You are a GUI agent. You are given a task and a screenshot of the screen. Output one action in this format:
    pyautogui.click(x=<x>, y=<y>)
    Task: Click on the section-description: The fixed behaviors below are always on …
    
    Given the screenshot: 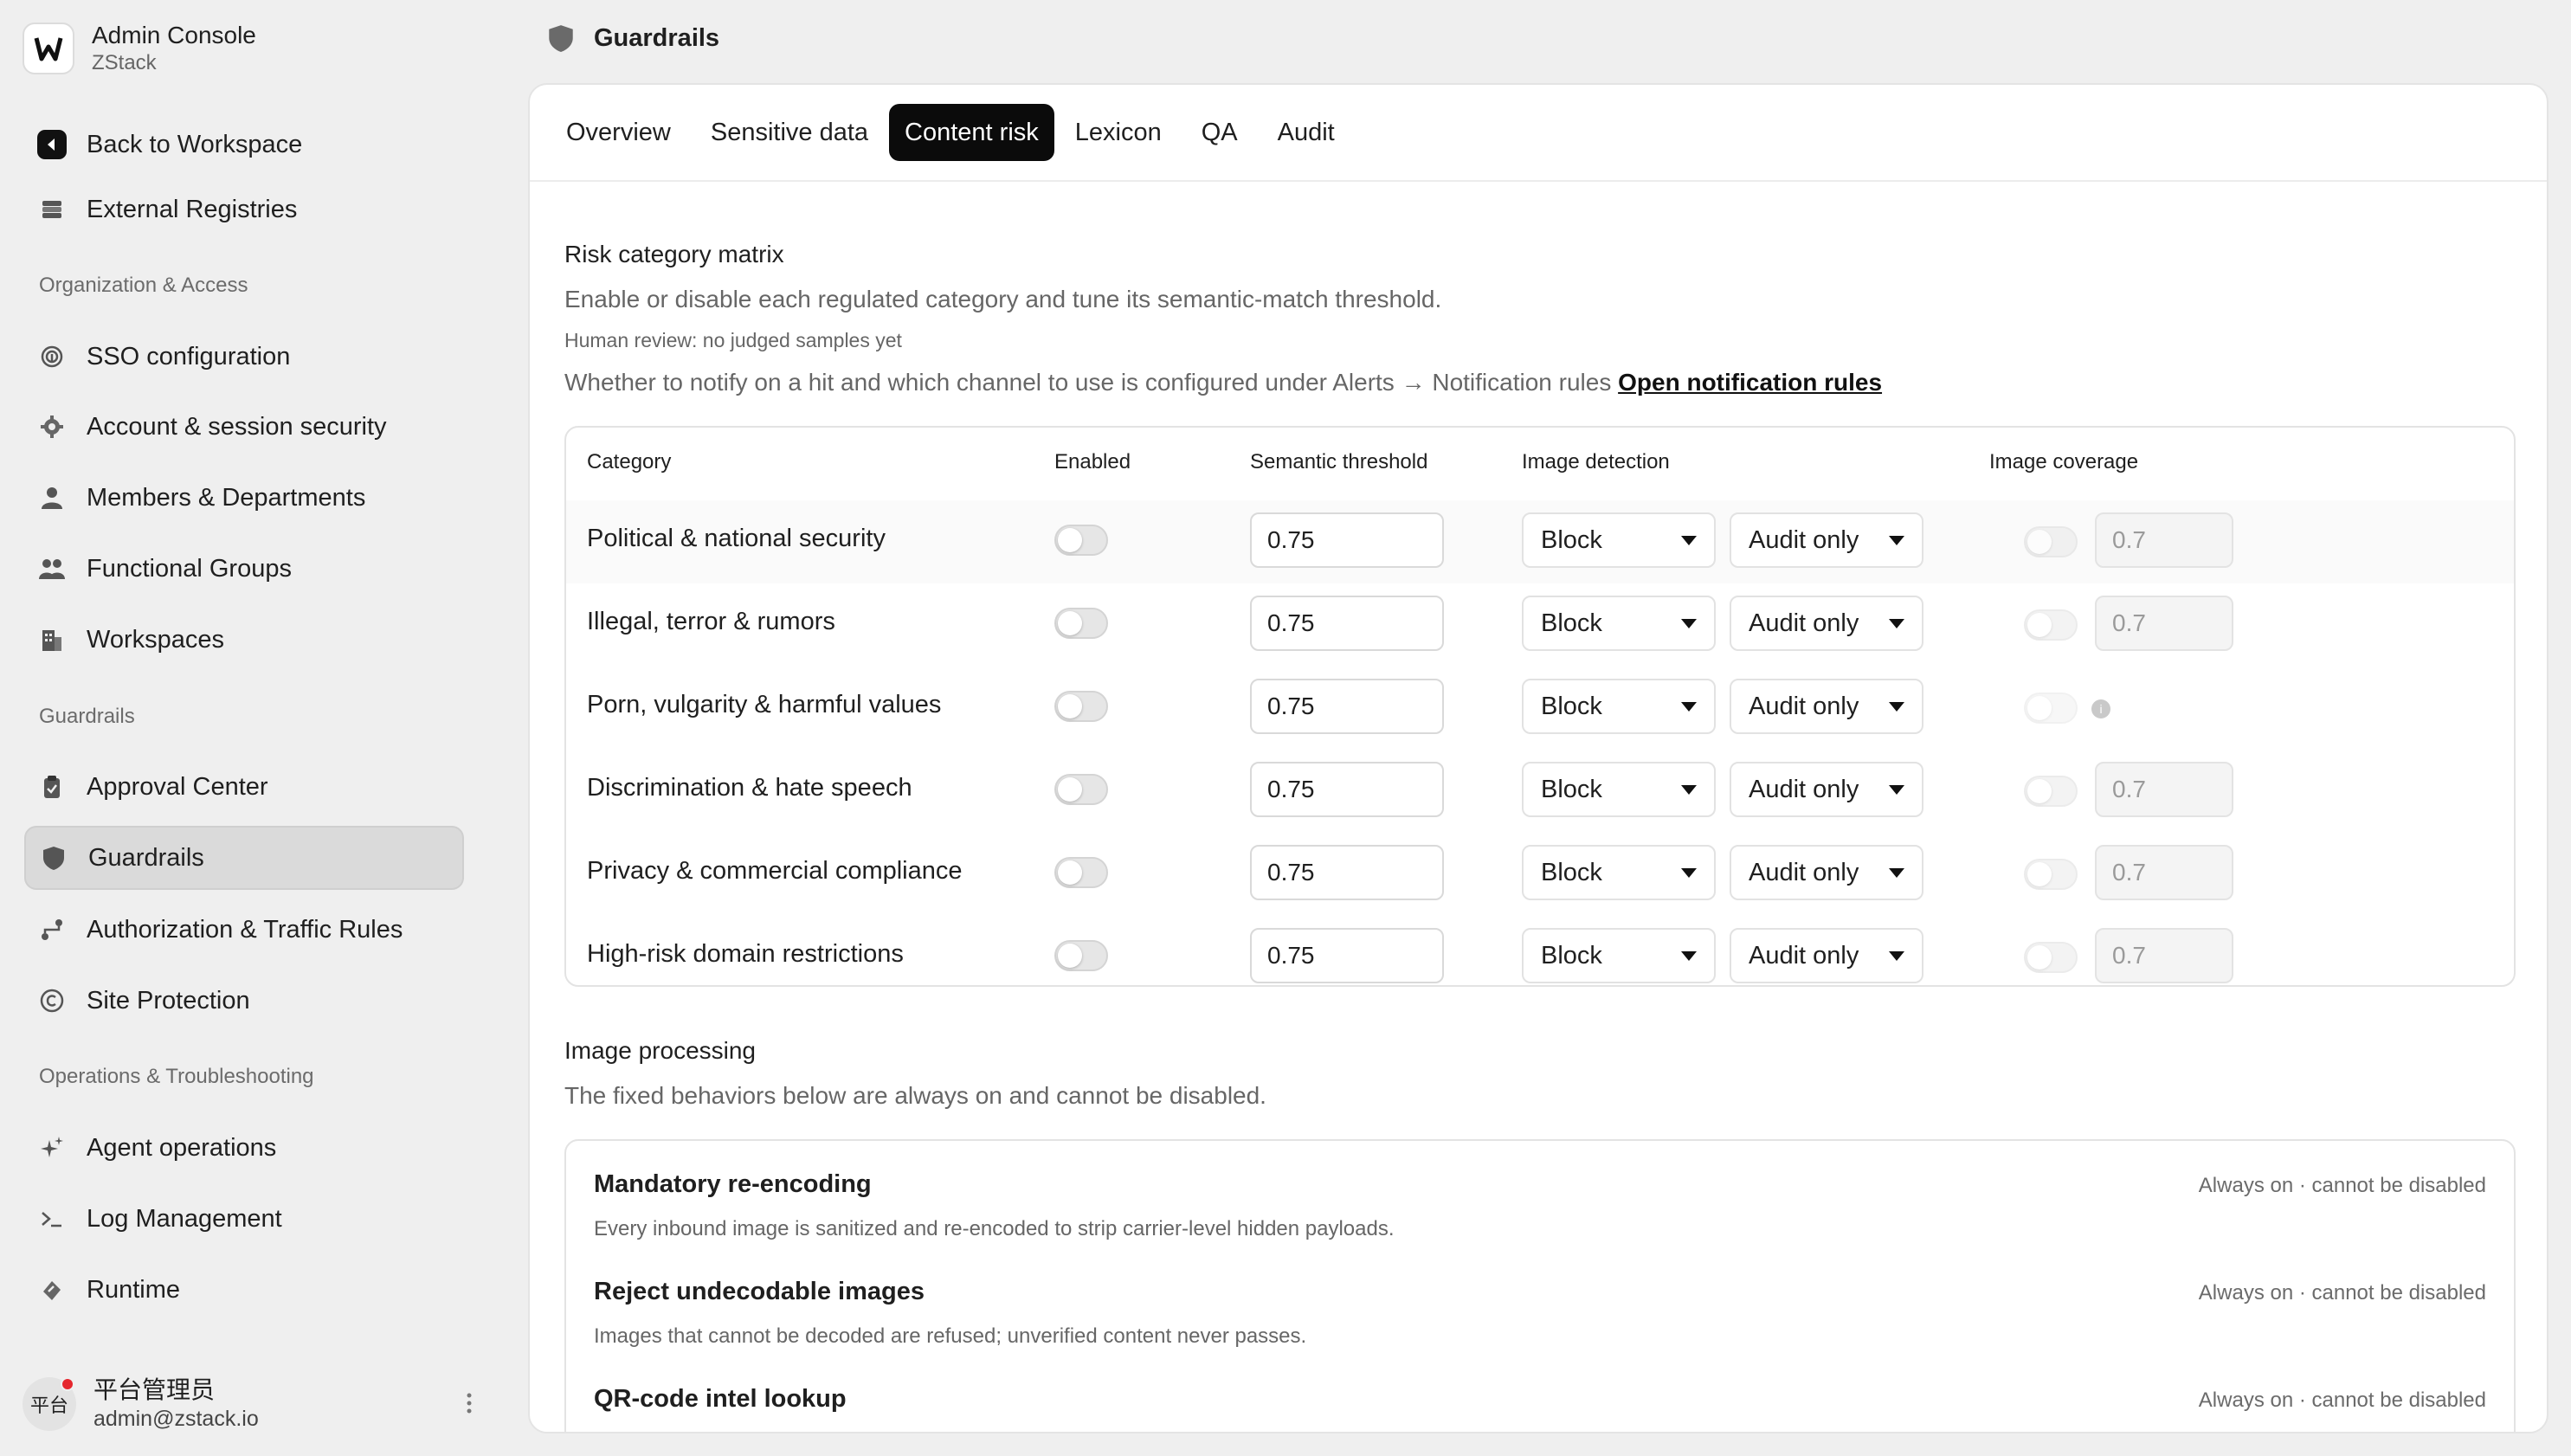 What is the action you would take?
    pyautogui.click(x=915, y=1095)
    